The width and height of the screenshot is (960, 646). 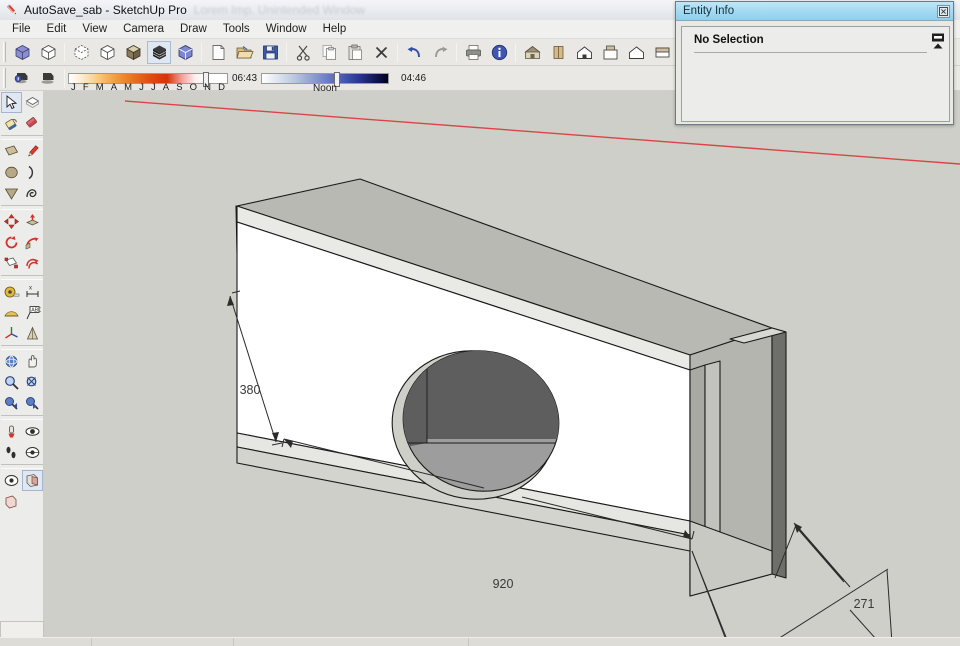 I want to click on zoom-icon, so click(x=11, y=382).